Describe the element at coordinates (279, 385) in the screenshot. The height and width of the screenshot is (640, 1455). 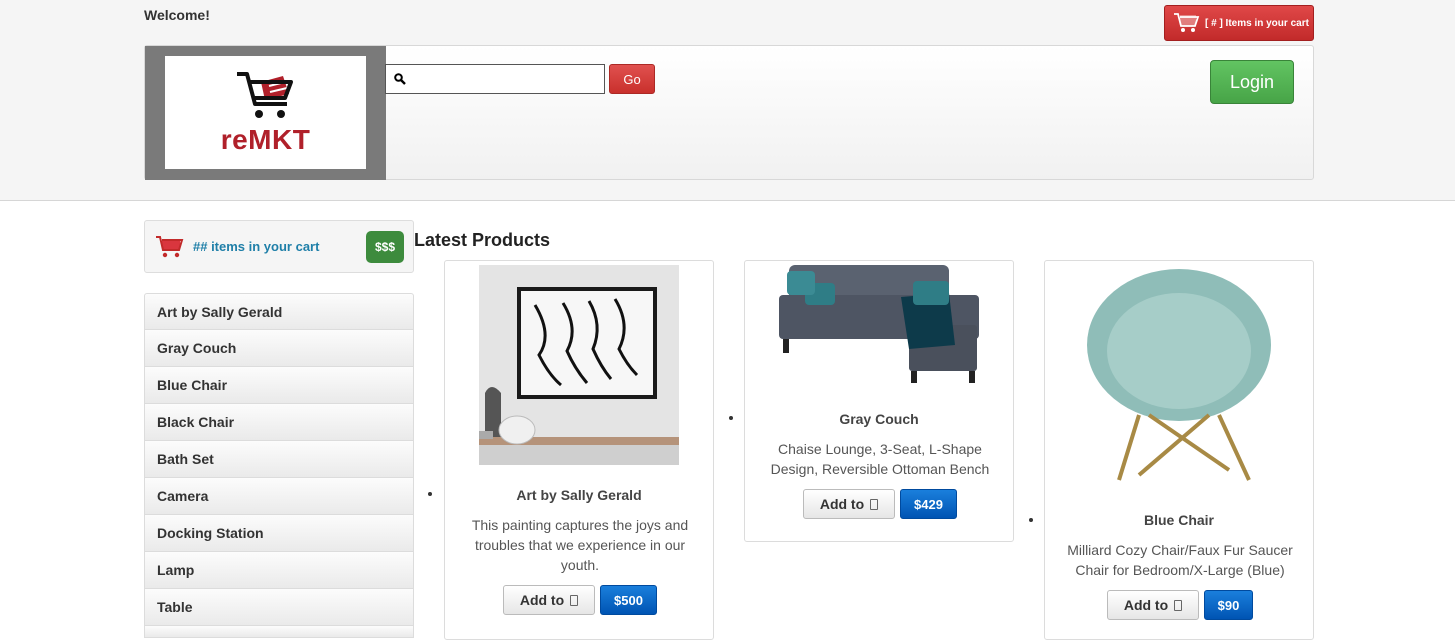
I see `sidebar-item-blue-chair: Blue Chair` at that location.